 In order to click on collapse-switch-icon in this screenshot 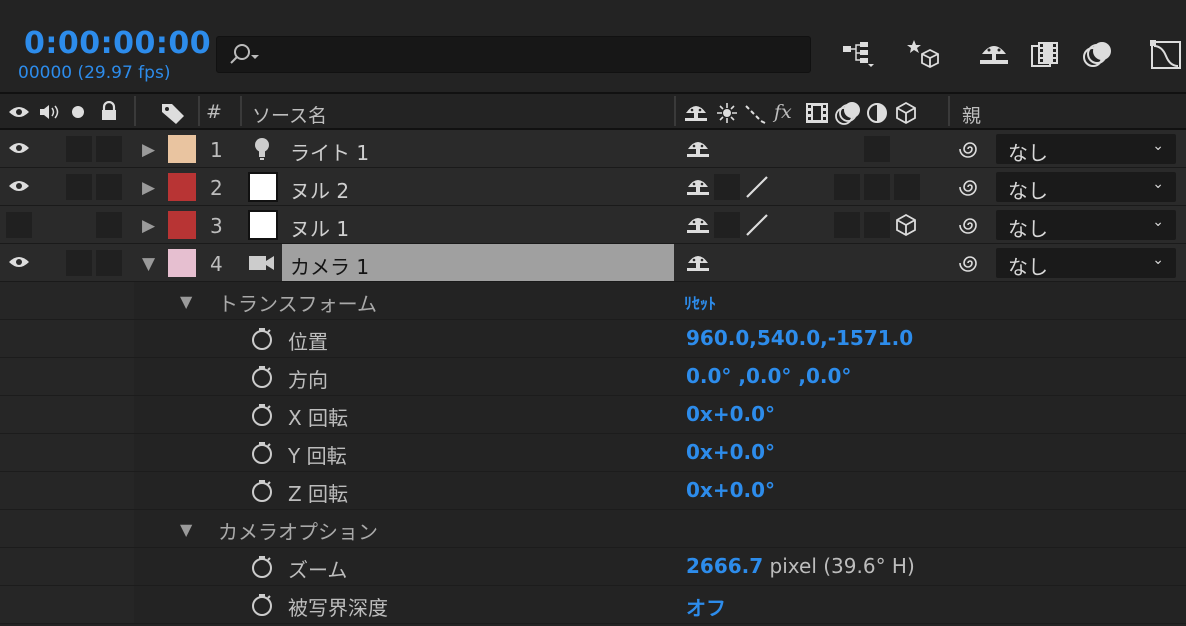, I will do `click(727, 113)`.